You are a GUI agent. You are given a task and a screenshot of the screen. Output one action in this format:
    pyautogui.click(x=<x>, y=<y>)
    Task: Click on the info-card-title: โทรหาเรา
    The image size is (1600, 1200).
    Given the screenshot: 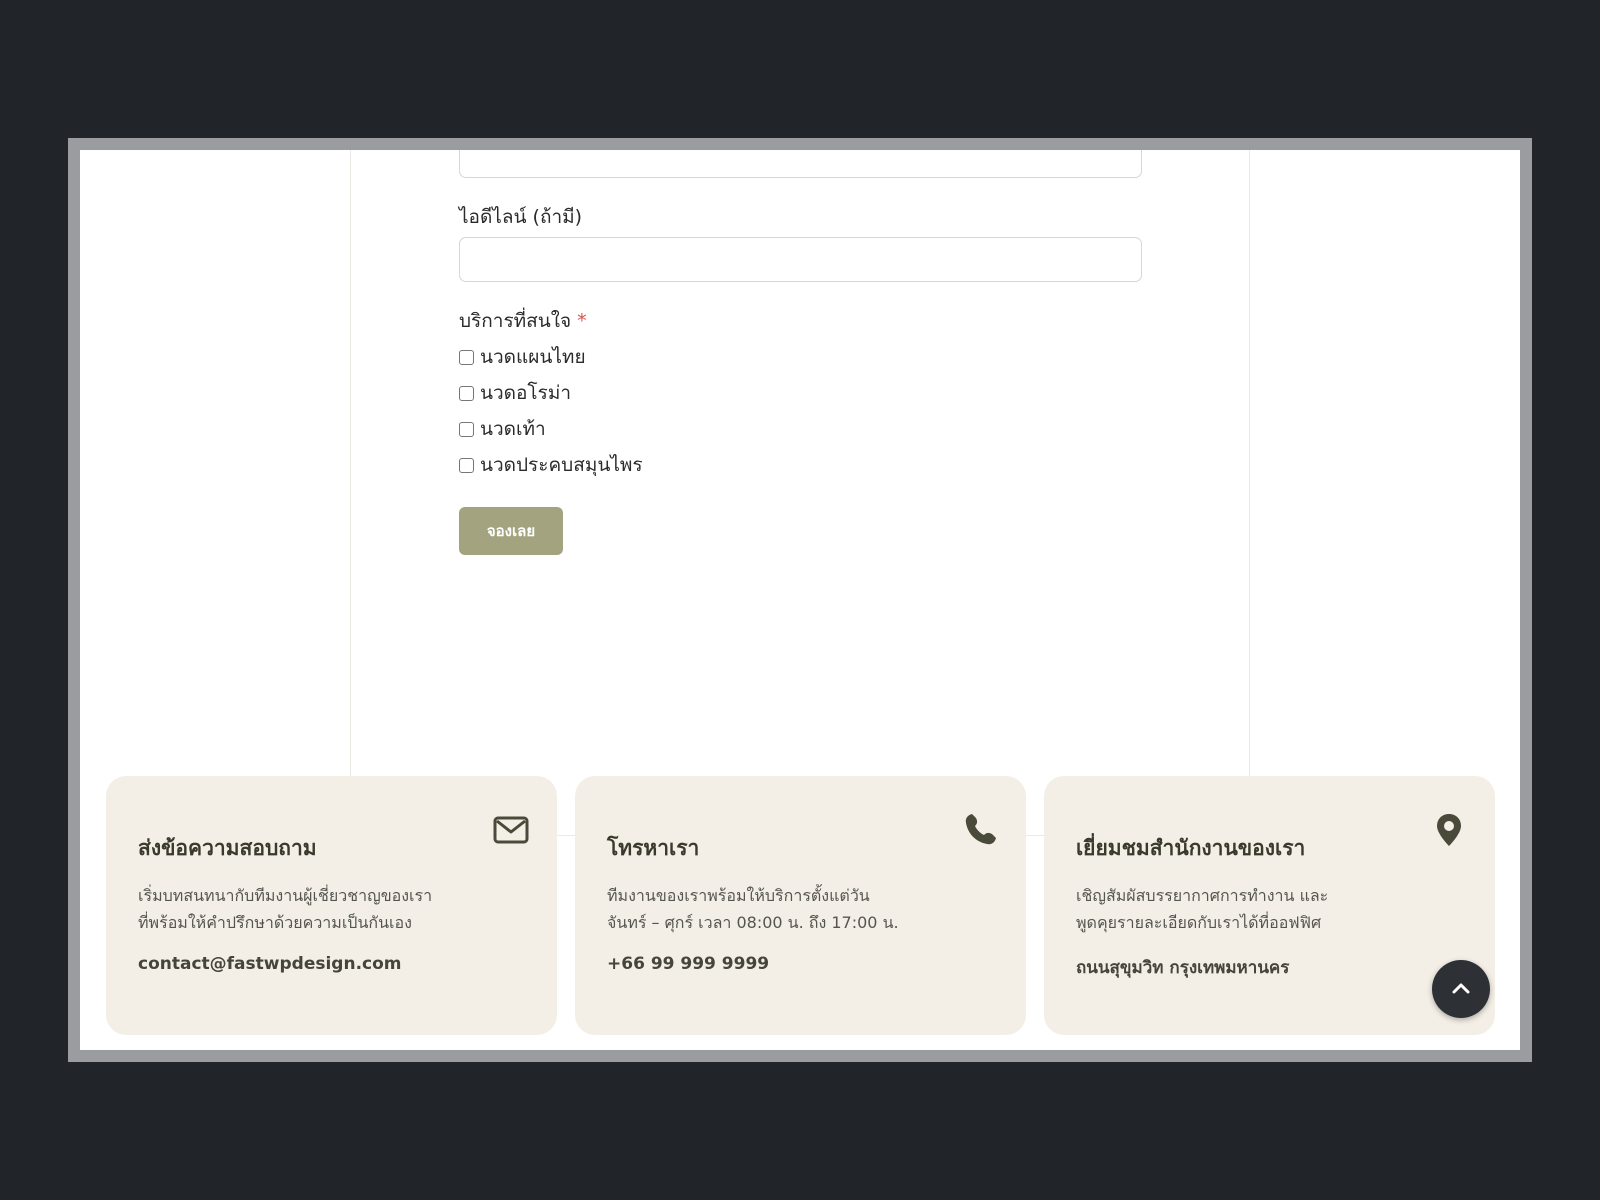 What is the action you would take?
    pyautogui.click(x=653, y=848)
    